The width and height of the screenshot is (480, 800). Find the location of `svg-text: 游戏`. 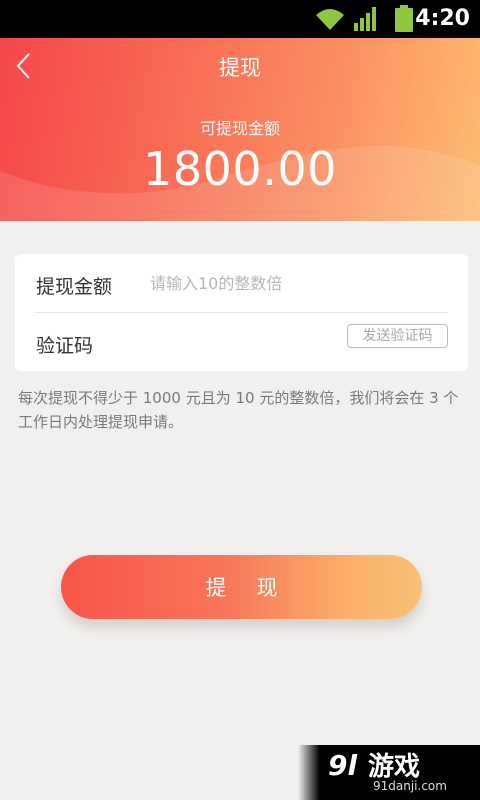

svg-text: 游戏 is located at coordinates (394, 766).